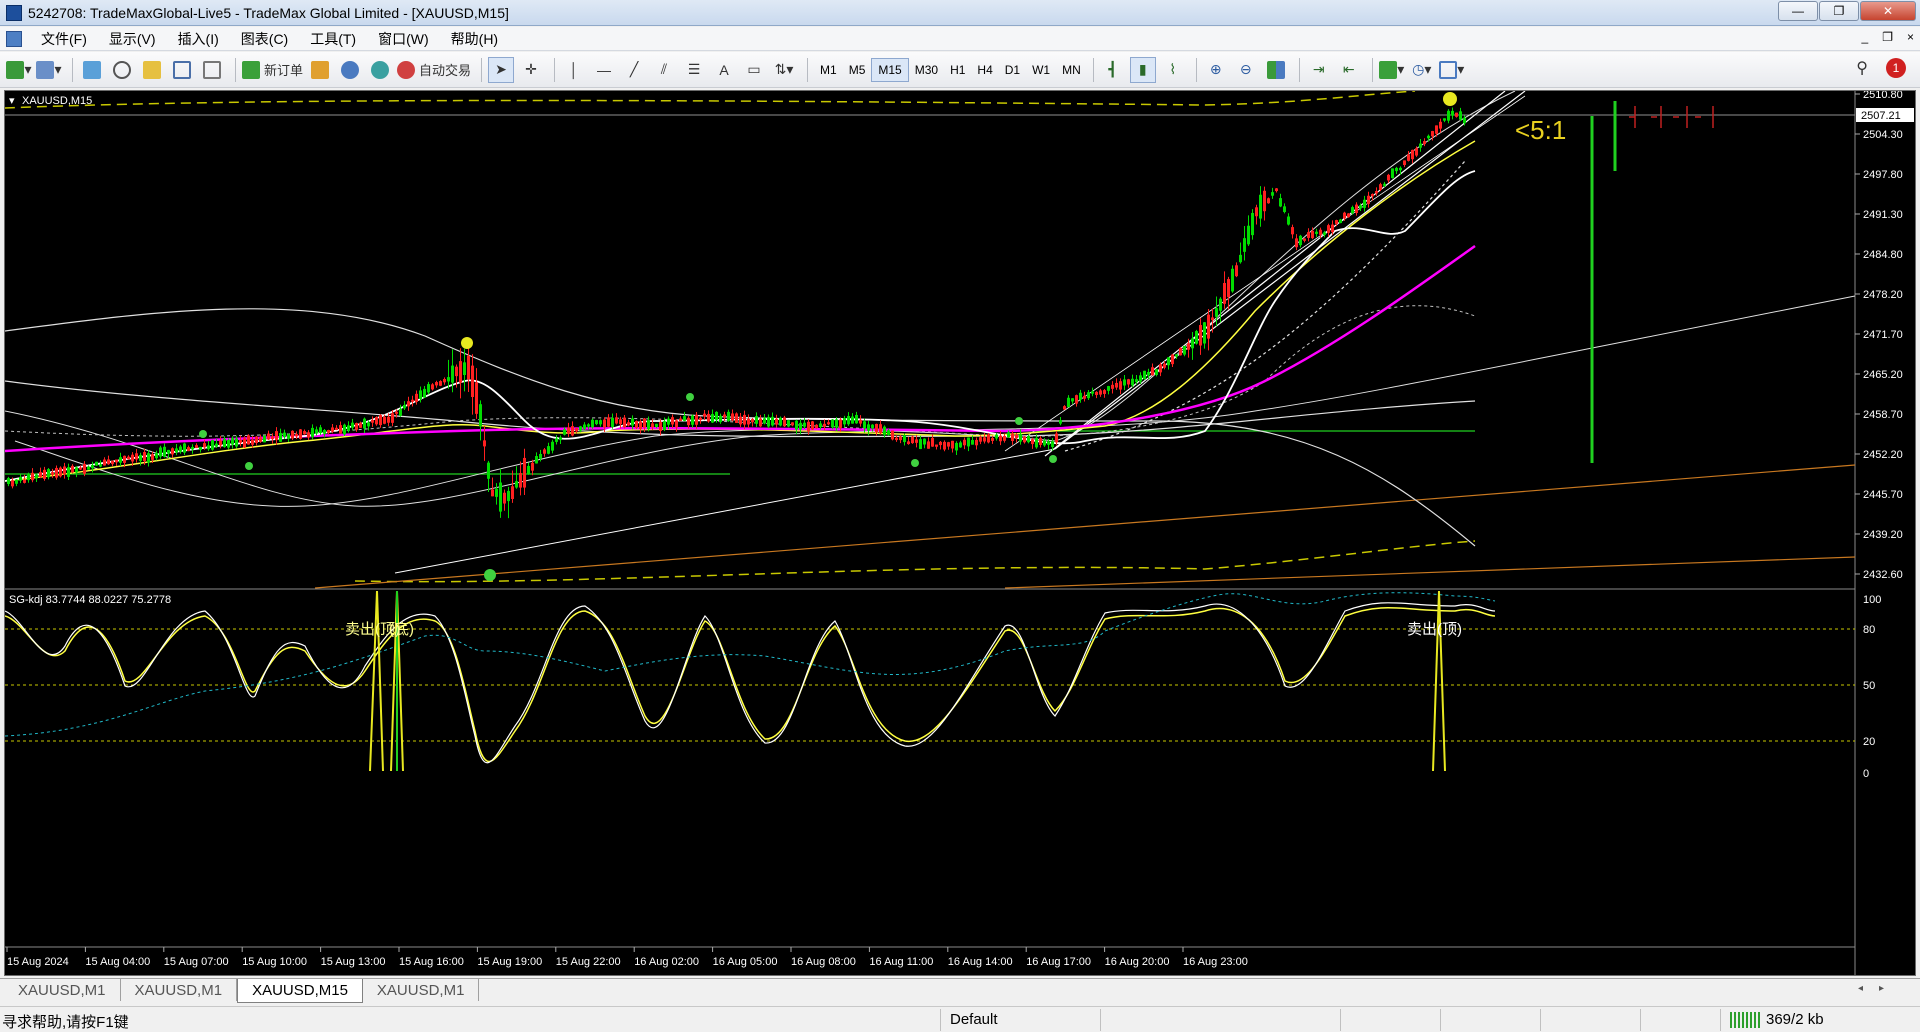 Image resolution: width=1920 pixels, height=1032 pixels. I want to click on strategy-tester-button, so click(212, 70).